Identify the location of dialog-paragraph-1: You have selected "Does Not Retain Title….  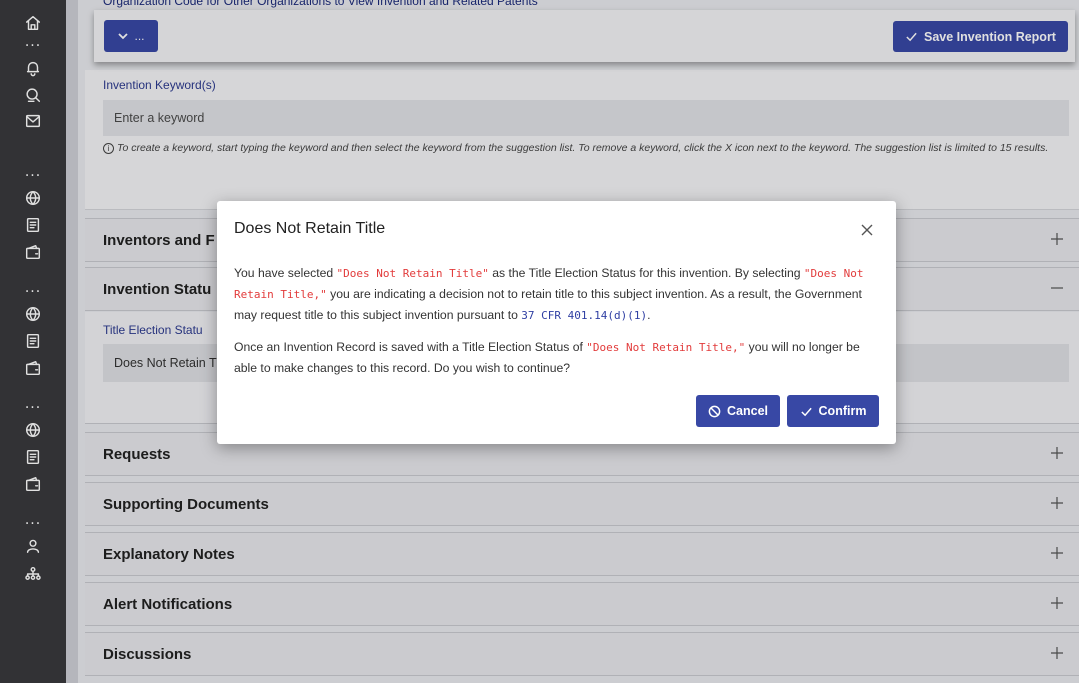
(559, 294).